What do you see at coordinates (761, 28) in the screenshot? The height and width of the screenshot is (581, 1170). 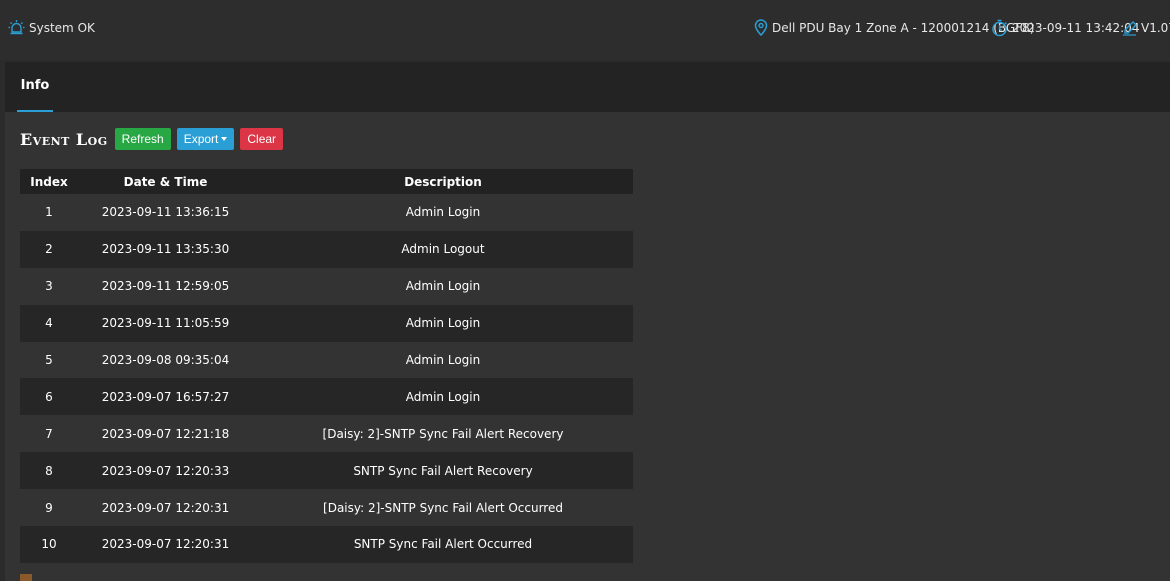 I see `location-pin-icon` at bounding box center [761, 28].